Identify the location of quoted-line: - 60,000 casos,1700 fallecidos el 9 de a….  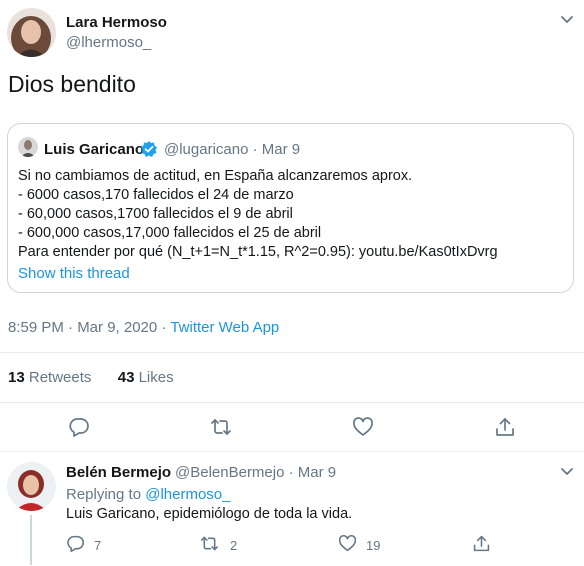
(155, 214).